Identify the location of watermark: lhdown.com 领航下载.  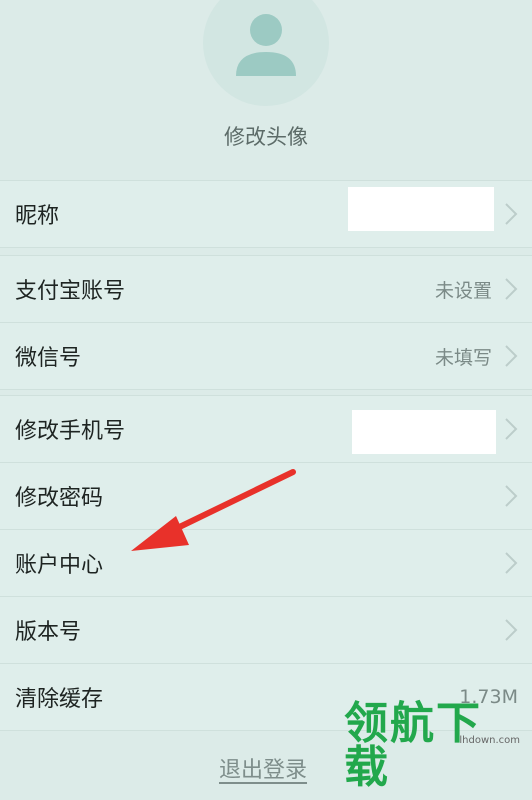
(434, 746).